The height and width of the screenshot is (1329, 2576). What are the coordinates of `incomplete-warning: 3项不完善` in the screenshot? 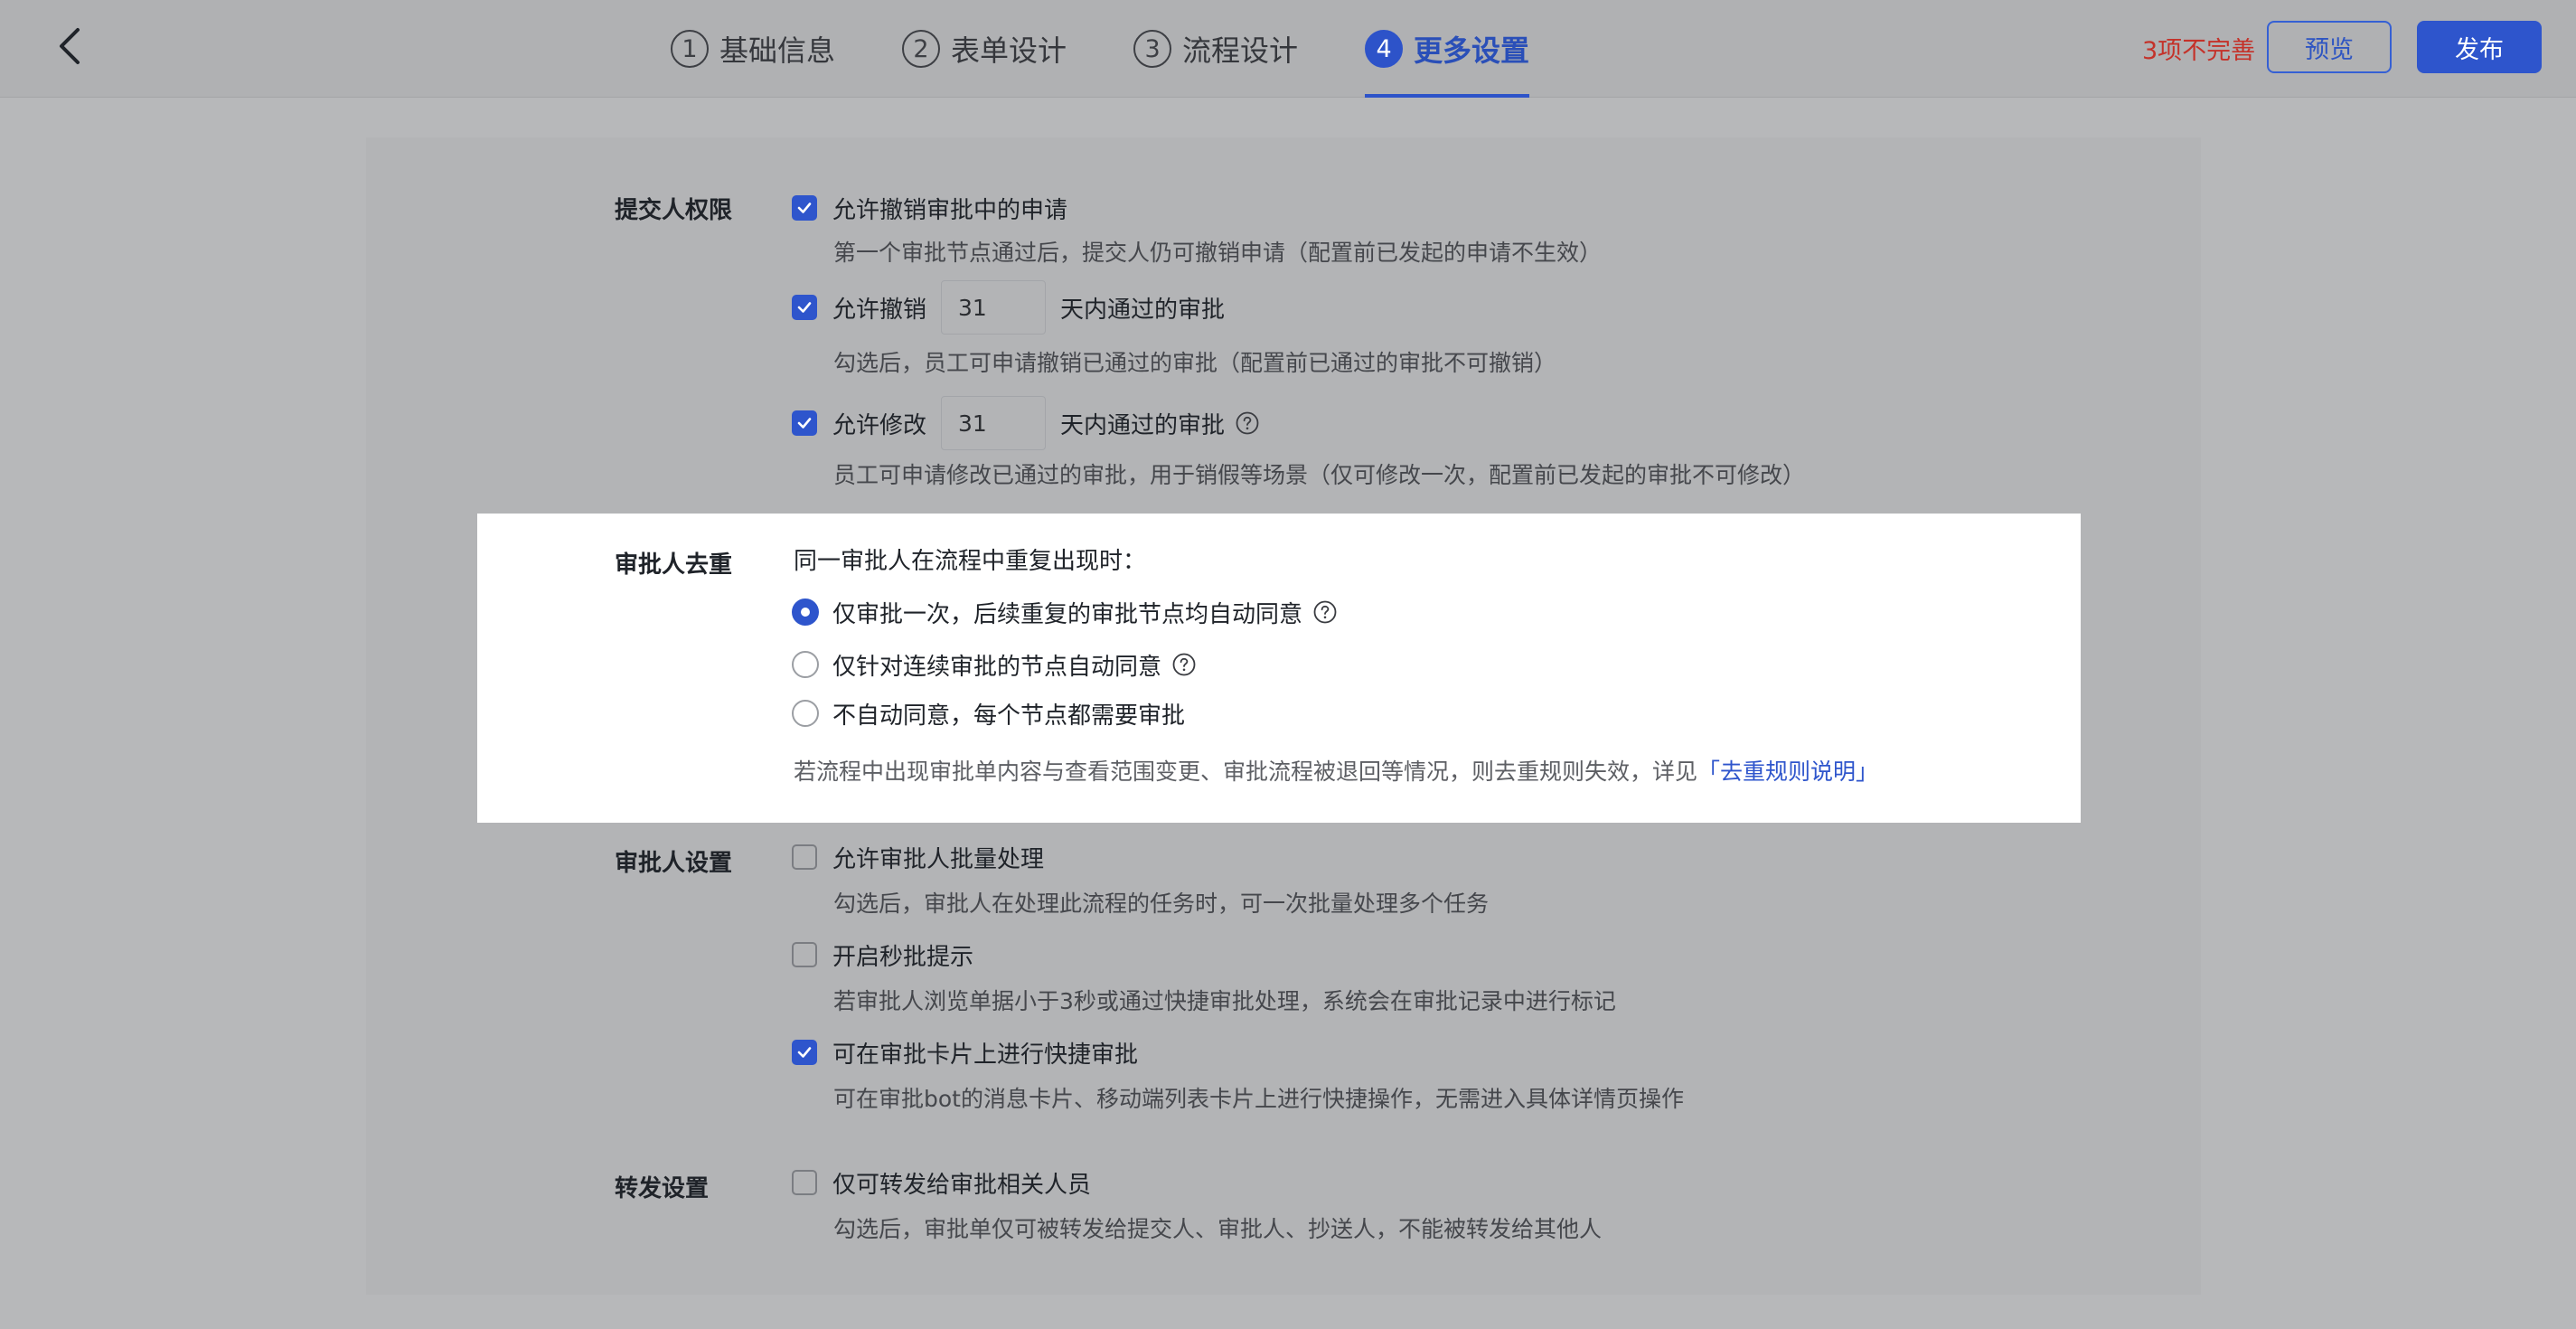 It's located at (2198, 48).